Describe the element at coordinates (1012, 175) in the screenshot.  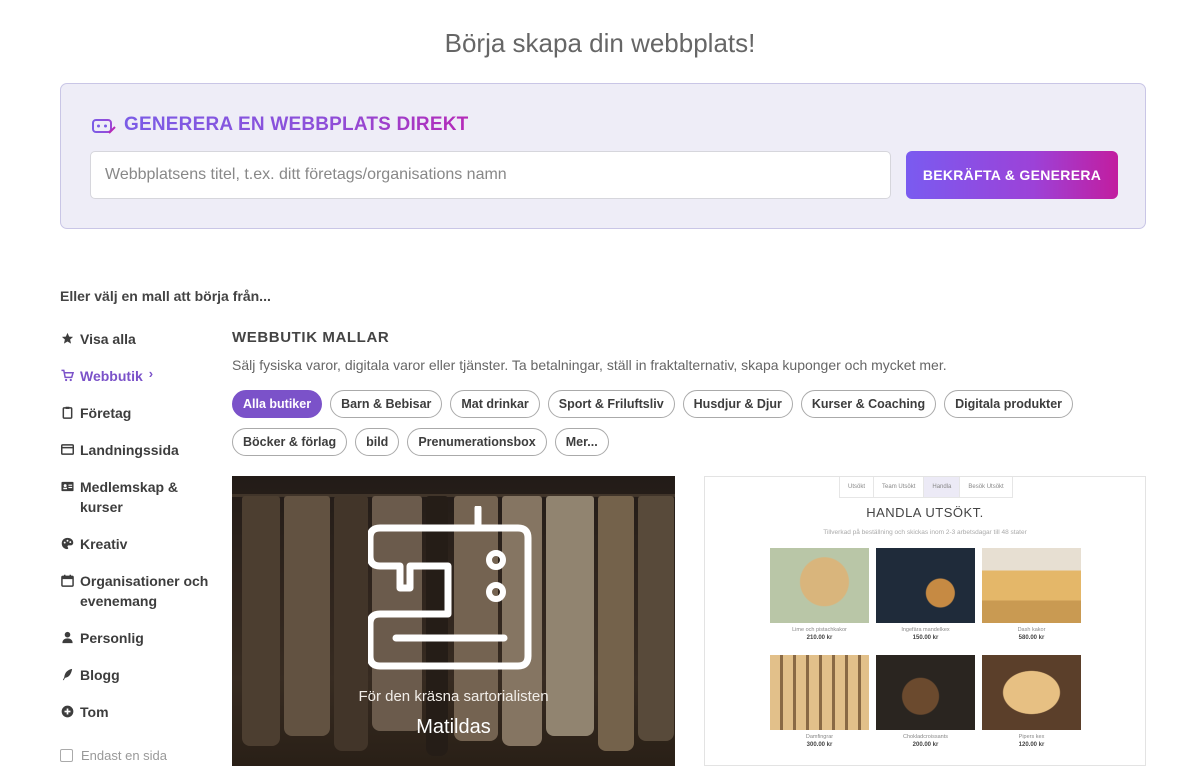
I see `confirm-generate-button: BEKRÄFTA & GENERERA` at that location.